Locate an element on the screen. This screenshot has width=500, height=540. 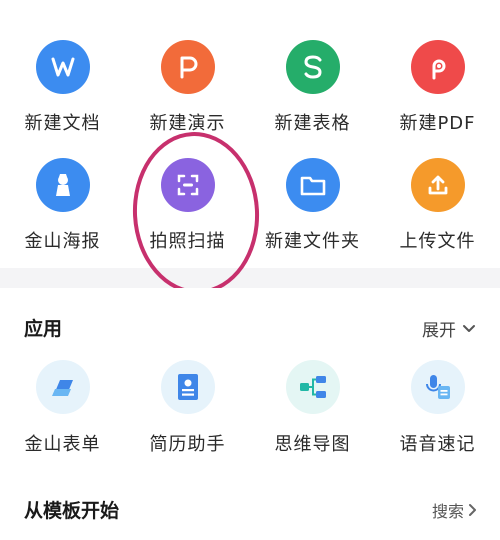
app-item-mindmap: 思维导图 is located at coordinates (312, 408).